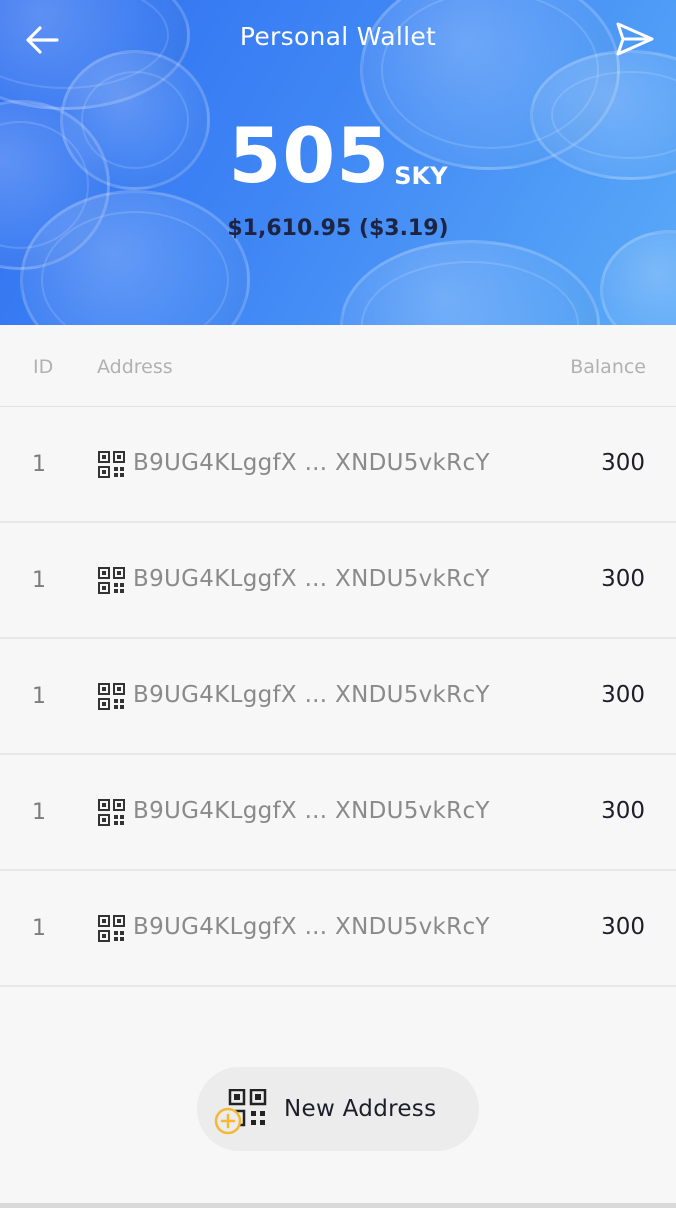 This screenshot has width=676, height=1208. Describe the element at coordinates (338, 228) in the screenshot. I see `fiat-balance: $1,610.95 ($3.19)` at that location.